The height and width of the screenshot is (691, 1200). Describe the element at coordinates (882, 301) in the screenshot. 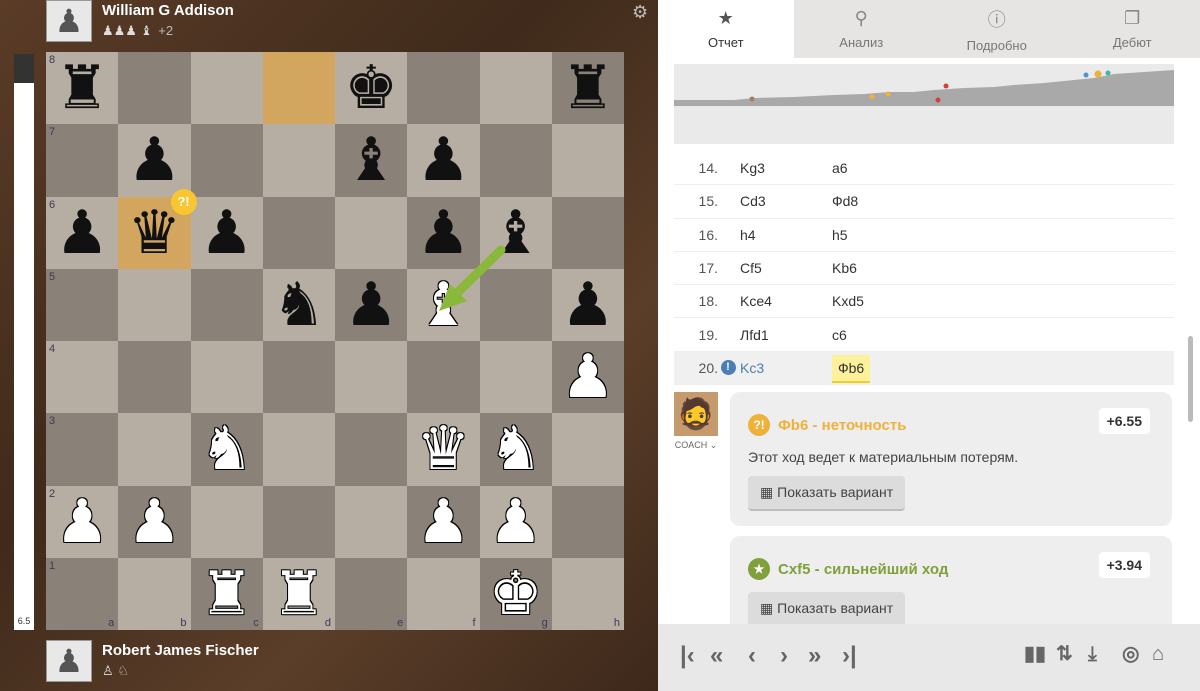

I see `black-move: Kxd5` at that location.